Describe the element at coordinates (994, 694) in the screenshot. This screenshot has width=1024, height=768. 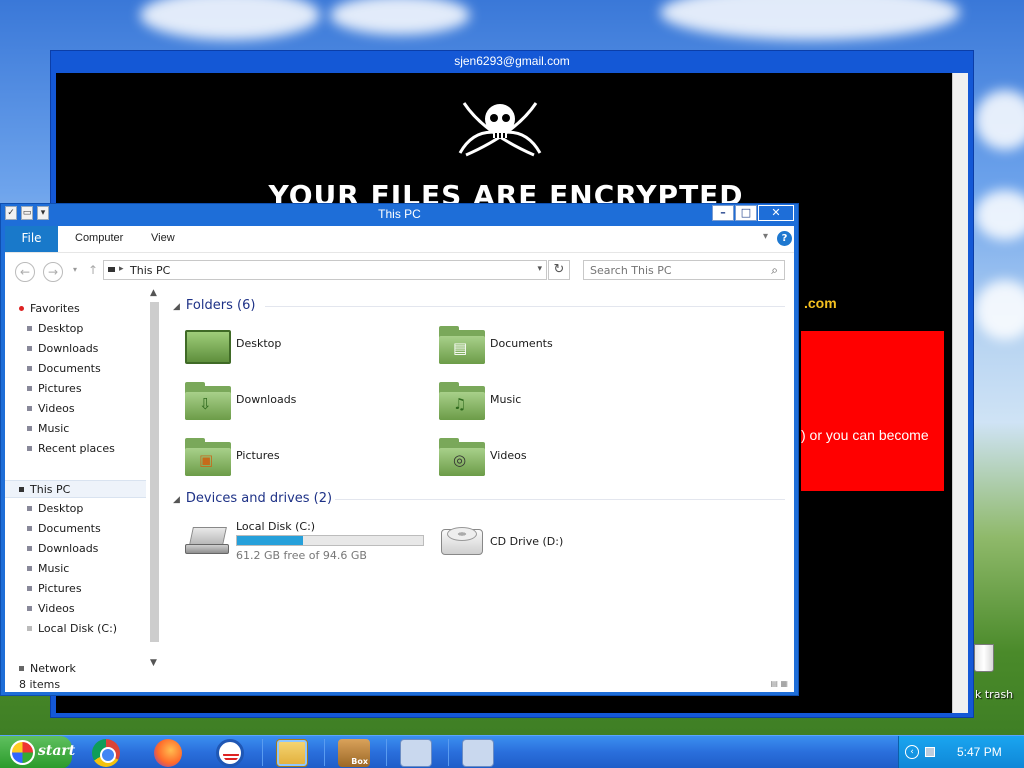
I see `recycle-bin-label: k trash` at that location.